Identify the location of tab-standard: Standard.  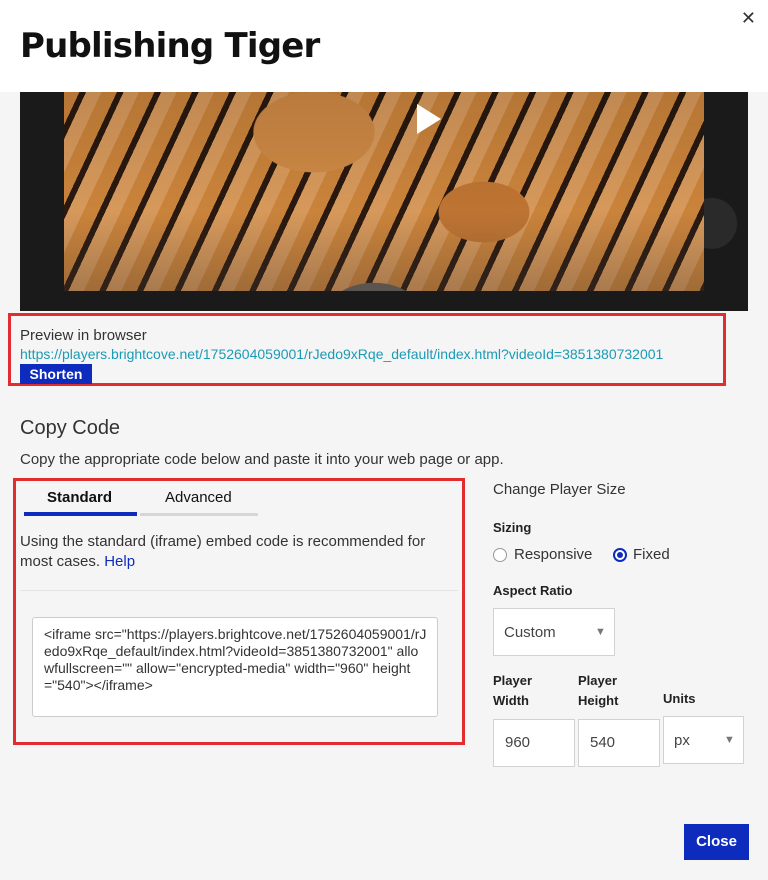
(79, 497).